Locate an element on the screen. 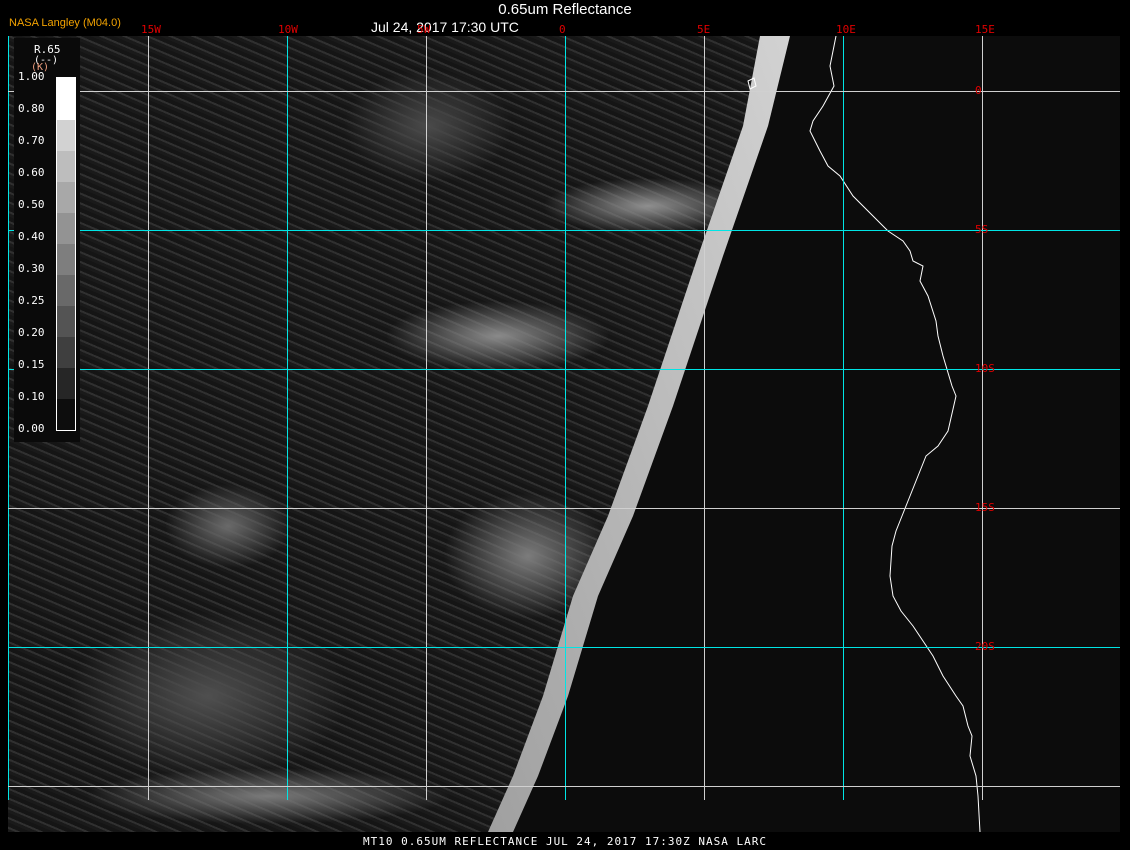  latitude-label: 15S is located at coordinates (985, 507).